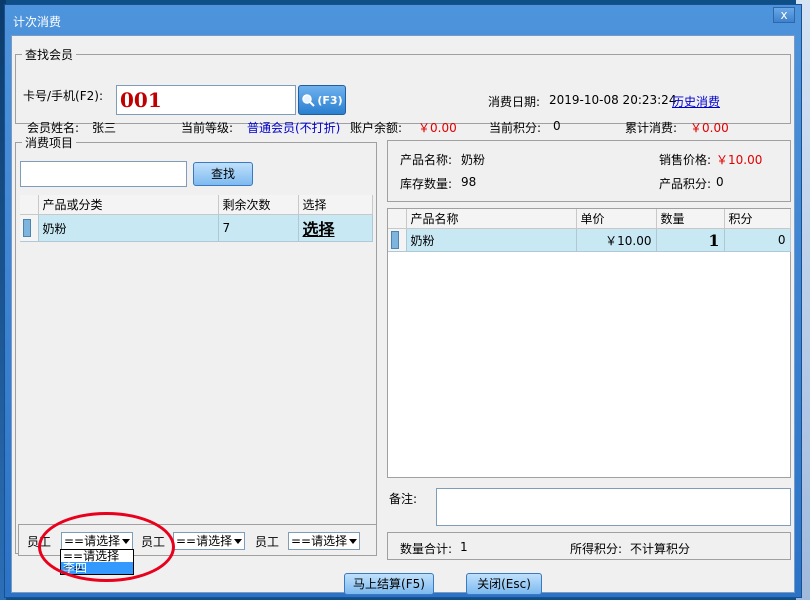 The image size is (810, 600). What do you see at coordinates (685, 160) in the screenshot?
I see `sale-price-label: 销售价格:` at bounding box center [685, 160].